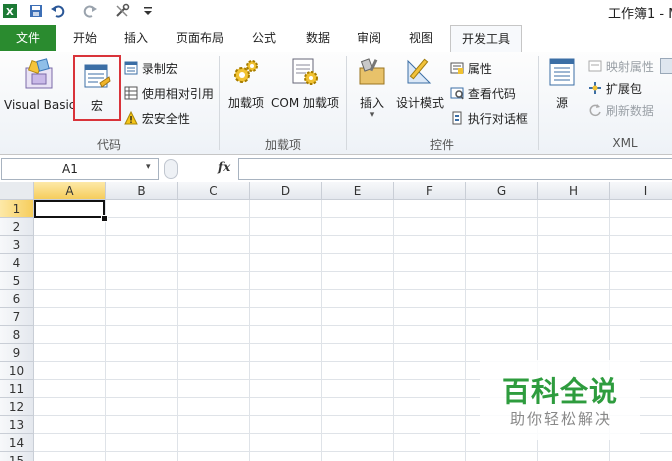 Image resolution: width=672 pixels, height=461 pixels. Describe the element at coordinates (336, 12) in the screenshot. I see `quick-access-toolbar: X 工作簿1 - M` at that location.